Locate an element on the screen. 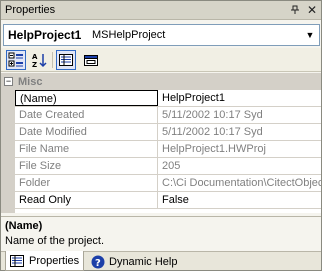 Image resolution: width=322 pixels, height=271 pixels. svg-text: Z is located at coordinates (34, 64).